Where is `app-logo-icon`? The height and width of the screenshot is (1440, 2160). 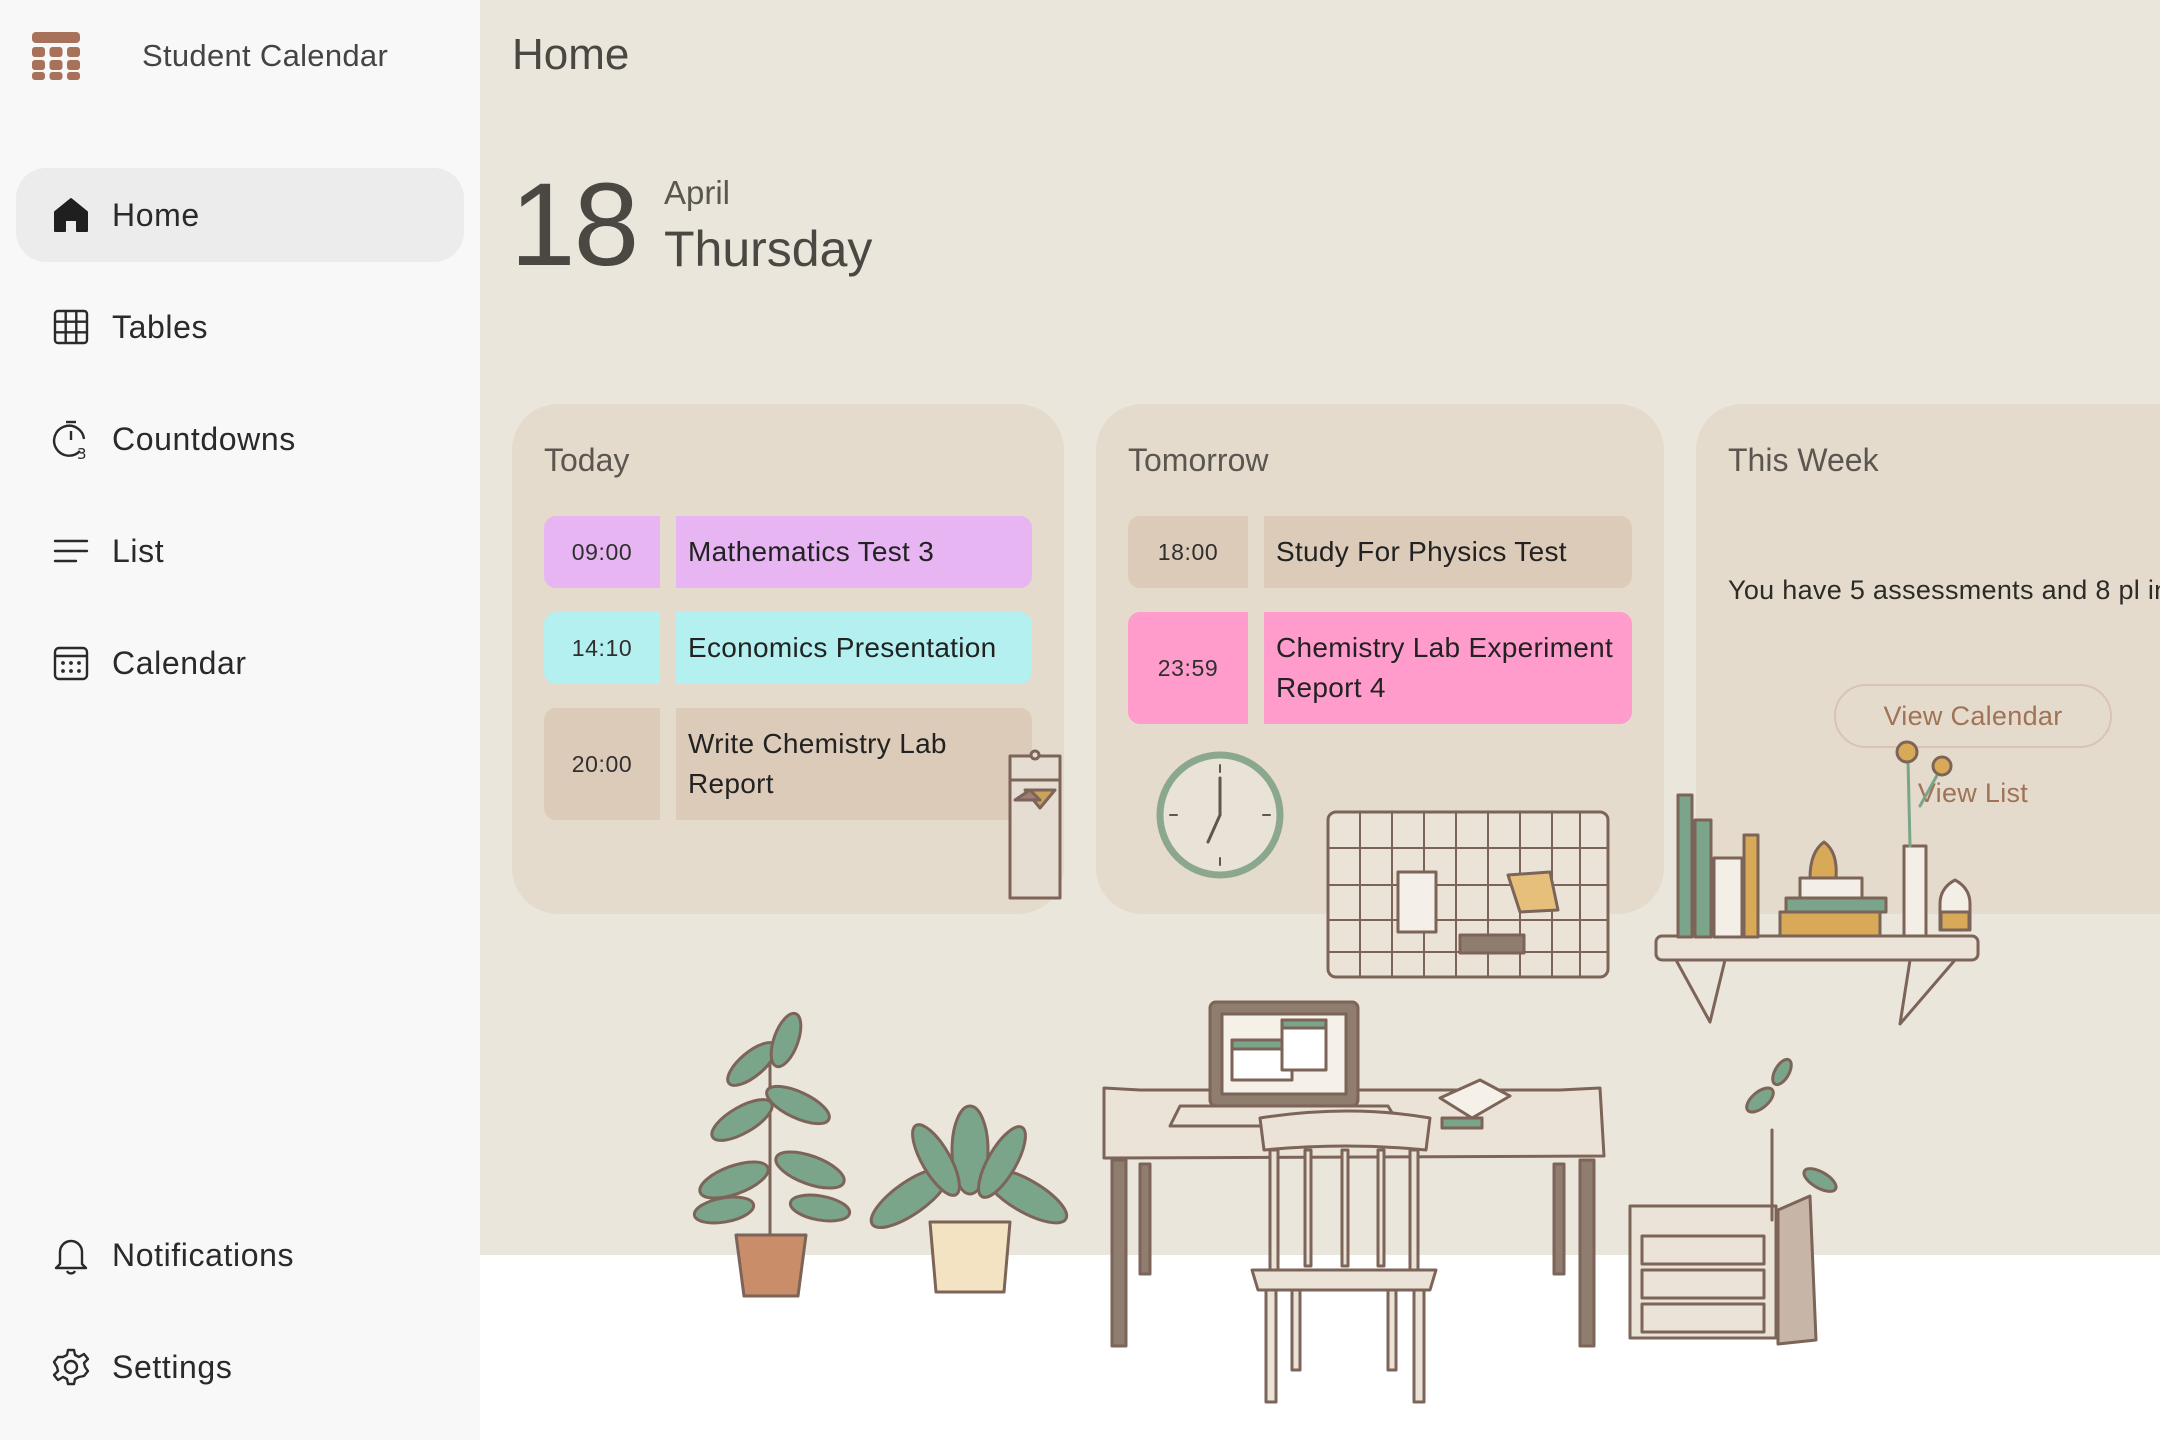
app-logo-icon is located at coordinates (56, 56).